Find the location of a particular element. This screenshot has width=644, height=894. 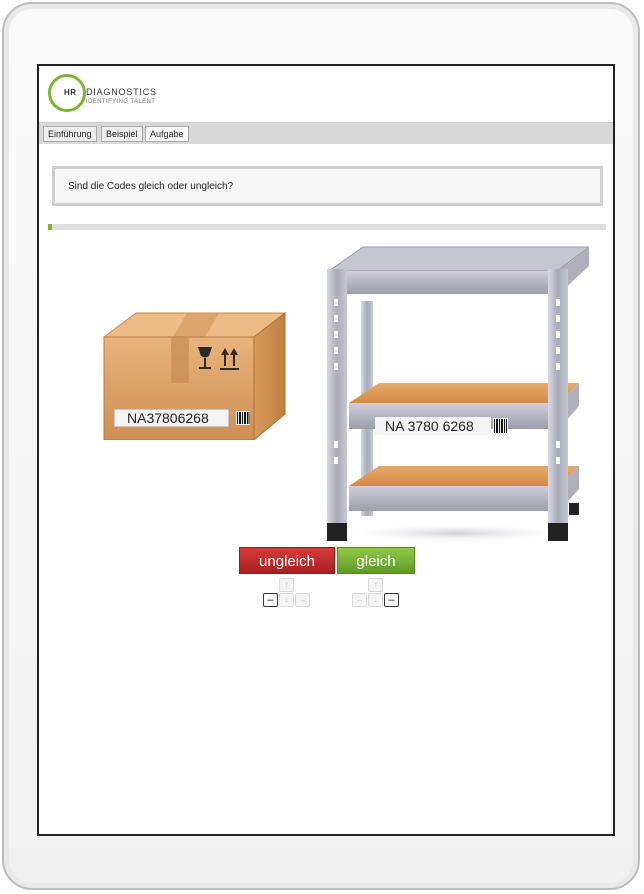

box-code-label: NA37806268 is located at coordinates (171, 418).